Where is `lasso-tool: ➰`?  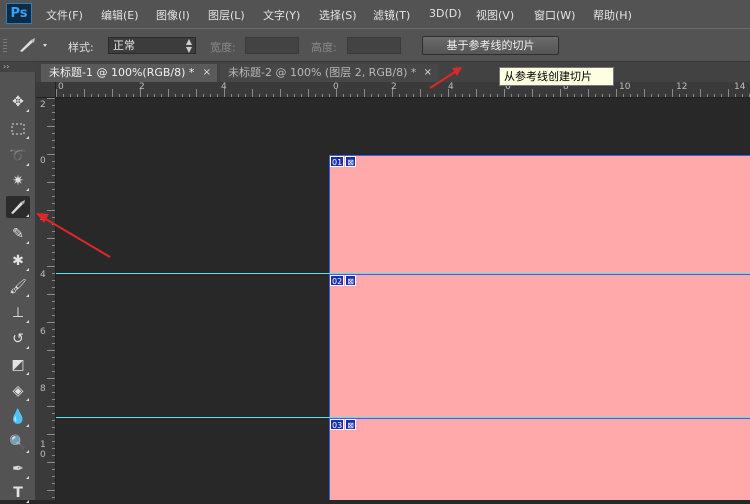
lasso-tool: ➰ is located at coordinates (18, 156).